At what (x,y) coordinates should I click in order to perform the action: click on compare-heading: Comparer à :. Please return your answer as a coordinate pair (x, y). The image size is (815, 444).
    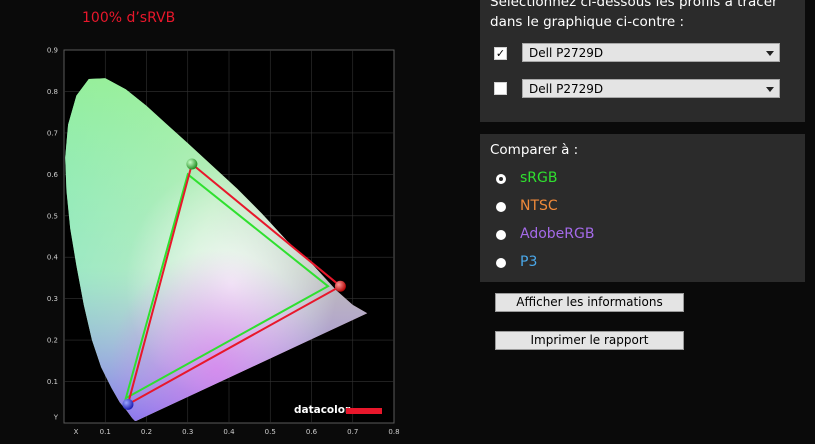
    Looking at the image, I should click on (534, 150).